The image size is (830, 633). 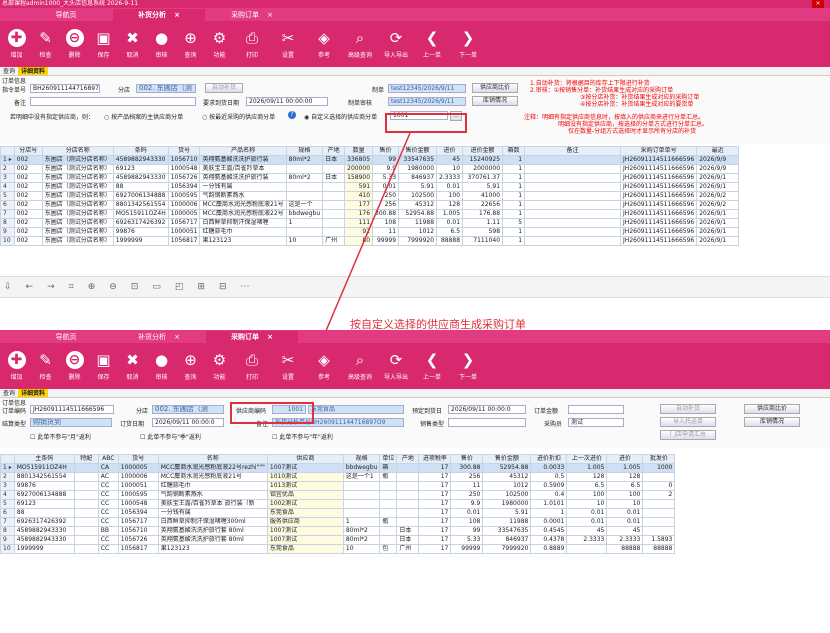 What do you see at coordinates (467, 522) in the screenshot?
I see `table-cell: 108` at bounding box center [467, 522].